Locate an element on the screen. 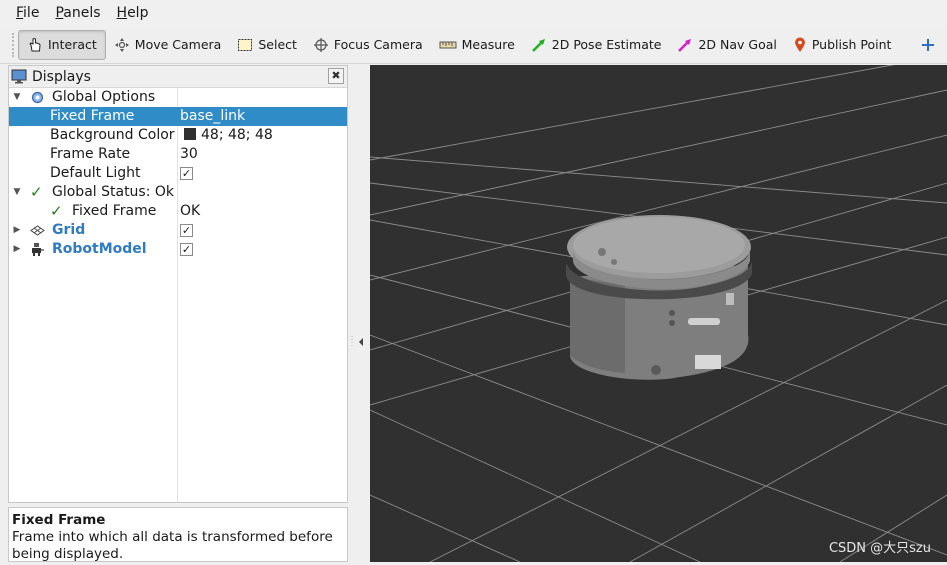  frame-rate-value: 30 is located at coordinates (189, 154).